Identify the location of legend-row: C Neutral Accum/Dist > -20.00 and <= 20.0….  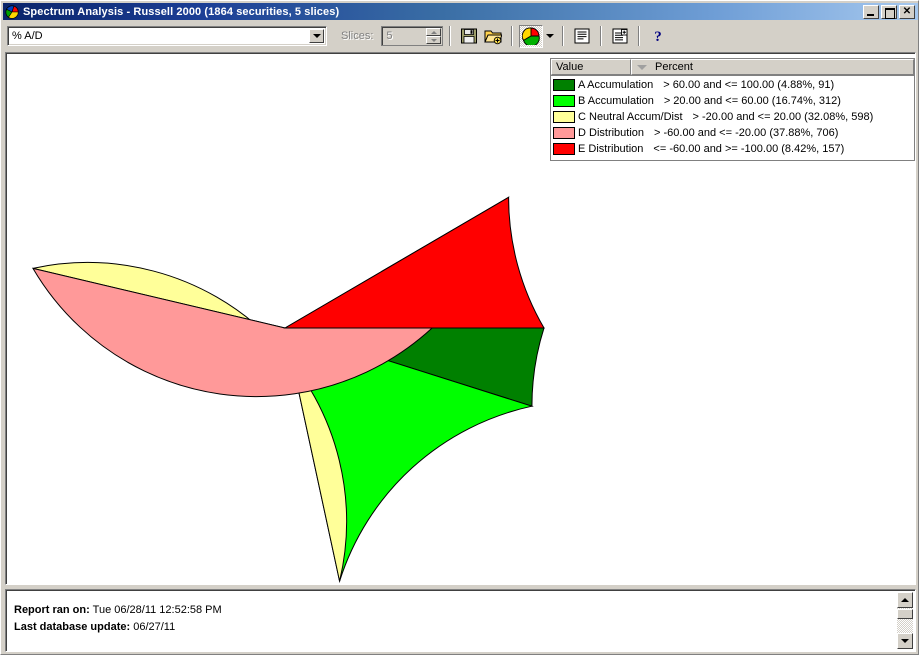
(732, 117).